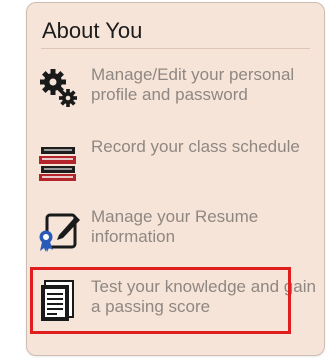 This screenshot has width=327, height=358. Describe the element at coordinates (58, 230) in the screenshot. I see `resume-icon` at that location.